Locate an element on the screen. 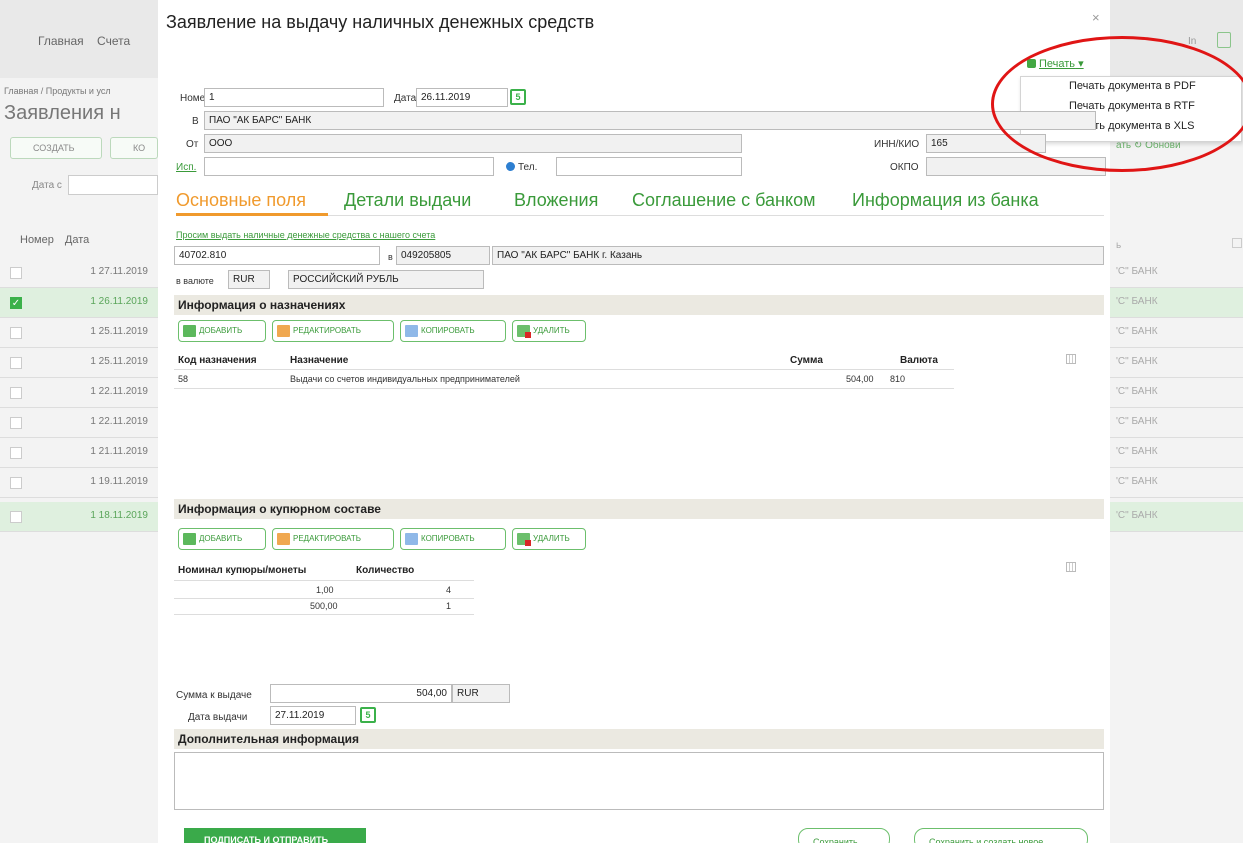 This screenshot has height=843, width=1243. delete-purpose-button: УДАЛИТЬ is located at coordinates (549, 331).